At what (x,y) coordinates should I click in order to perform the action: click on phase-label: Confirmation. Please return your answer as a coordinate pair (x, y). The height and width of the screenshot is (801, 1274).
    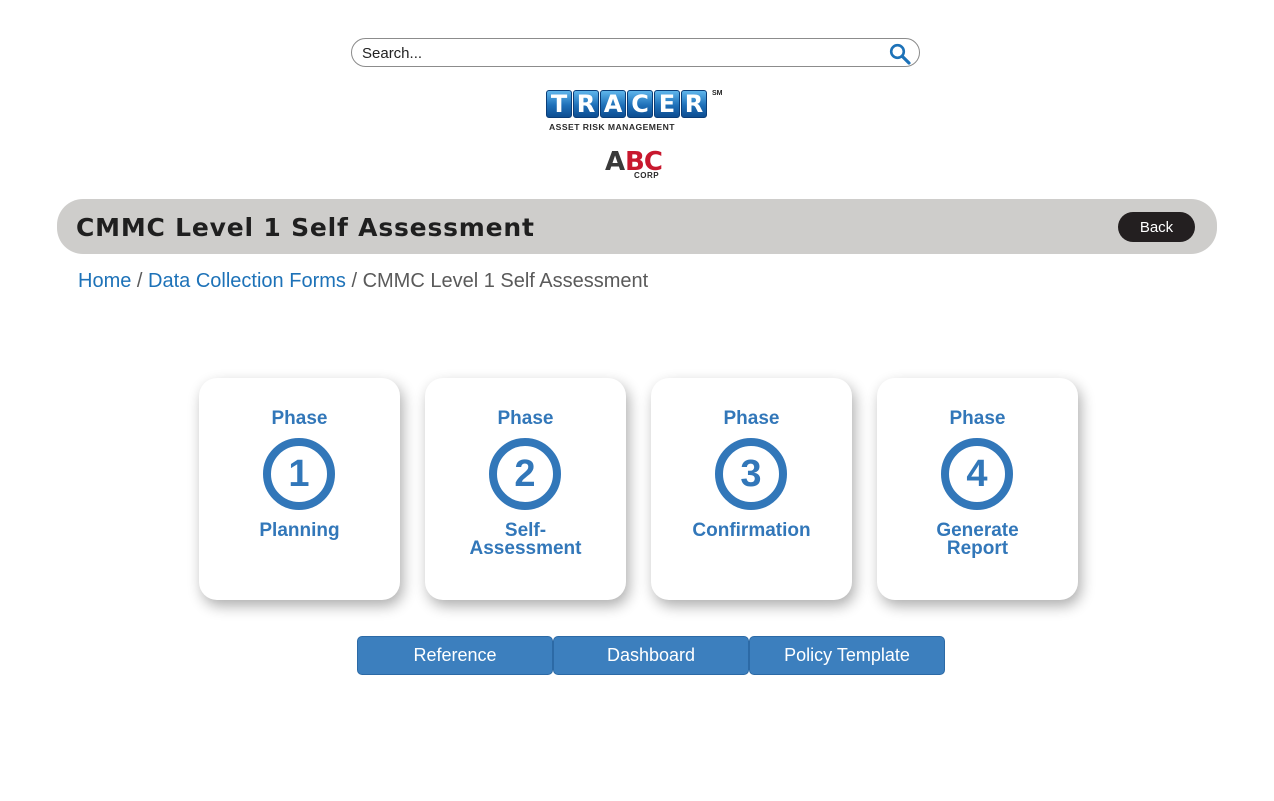
    Looking at the image, I should click on (751, 530).